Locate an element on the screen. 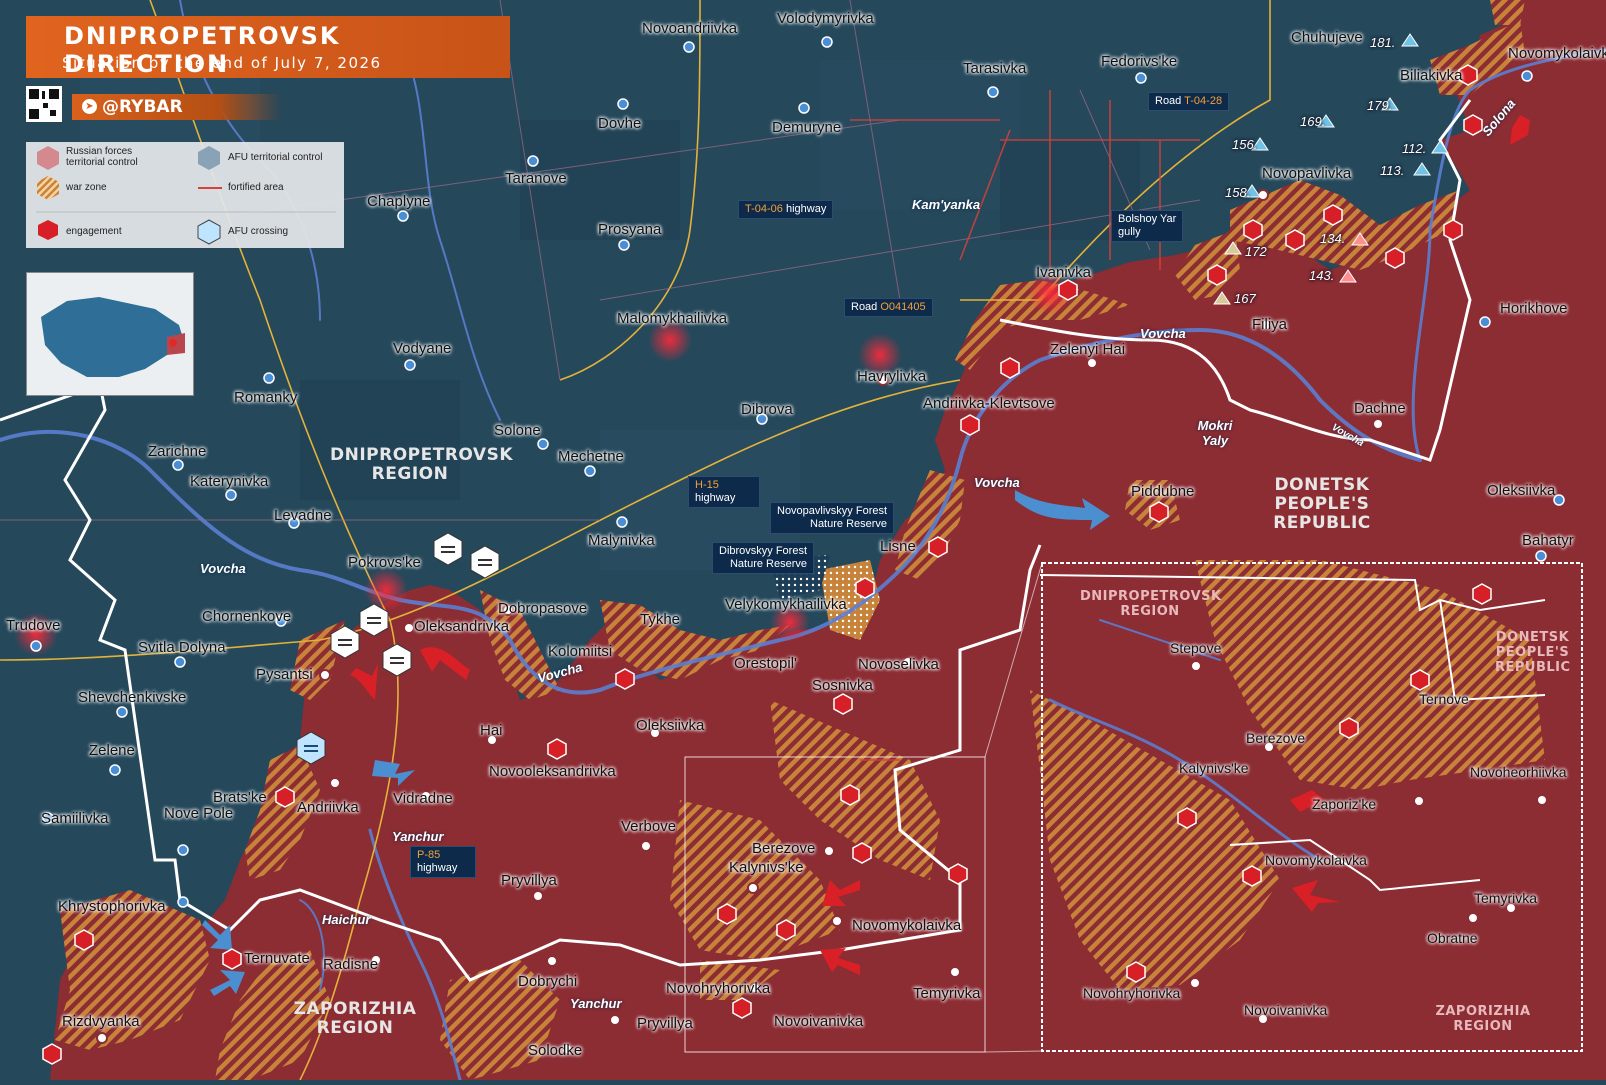 Image resolution: width=1606 pixels, height=1085 pixels. inset-region-zaporizhia: ZAPORIZHIA REGION is located at coordinates (1483, 1019).